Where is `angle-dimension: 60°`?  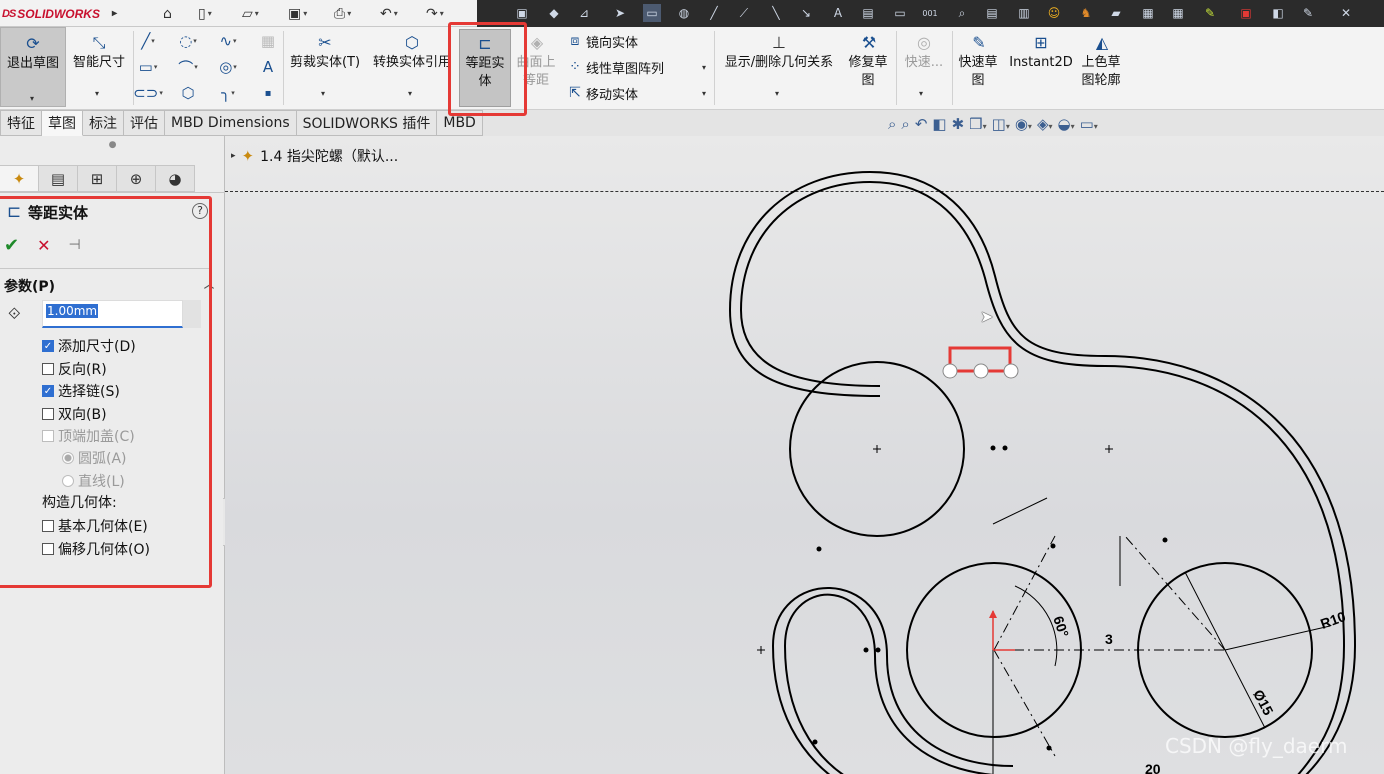 angle-dimension: 60° is located at coordinates (1061, 626).